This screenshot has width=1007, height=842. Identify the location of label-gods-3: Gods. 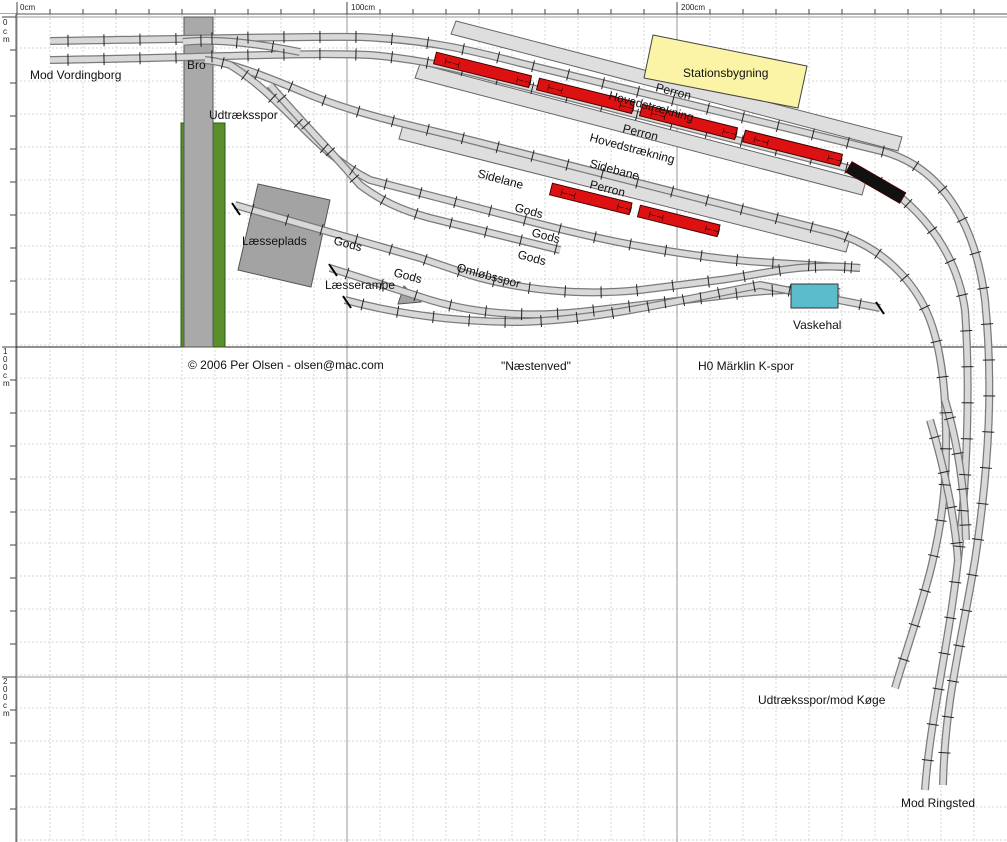
(531, 257).